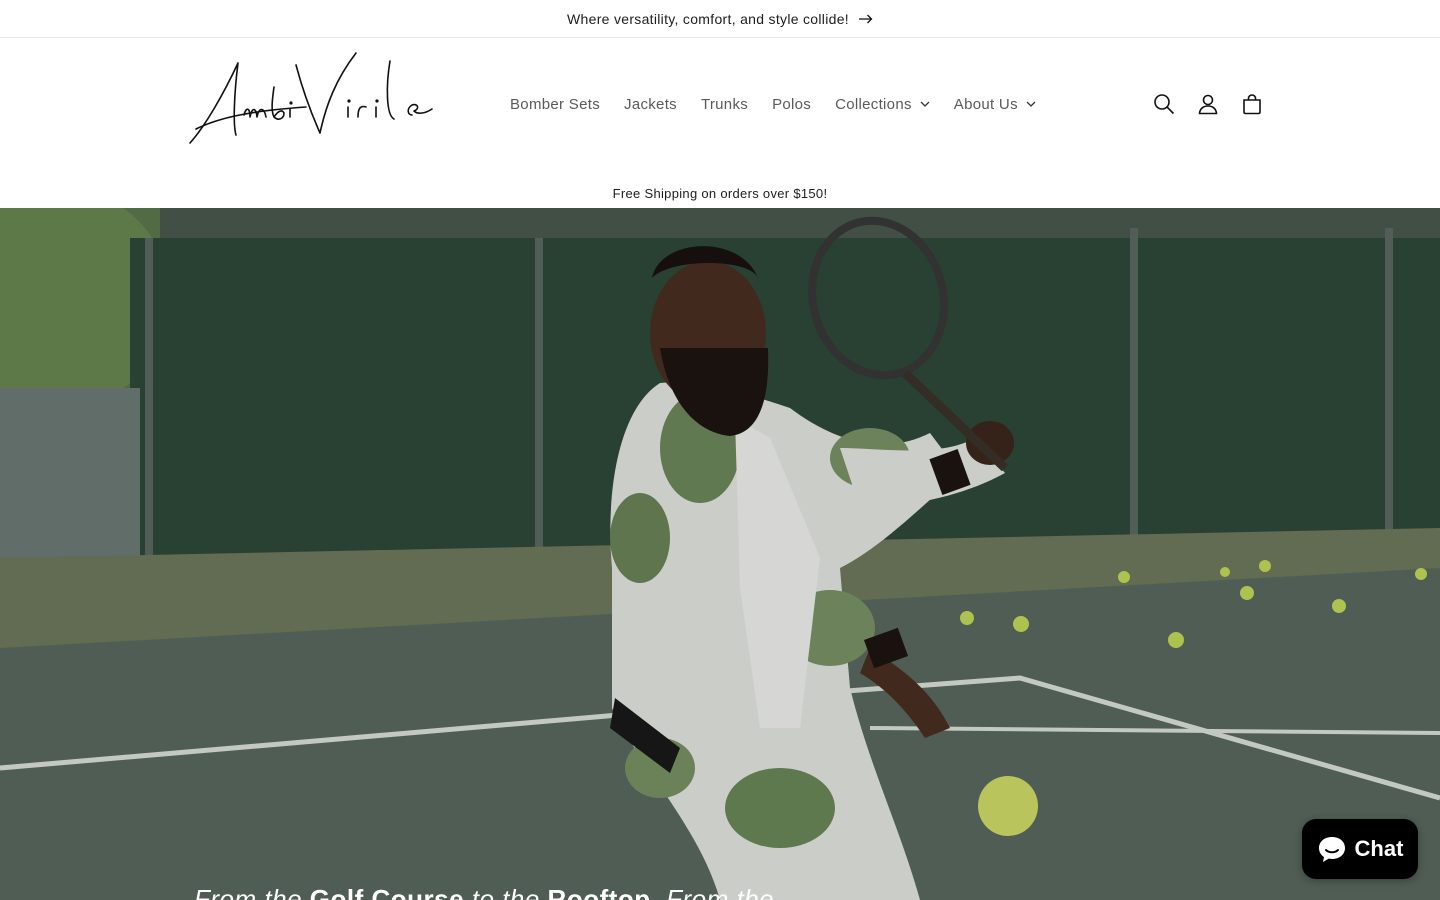 The image size is (1440, 900). Describe the element at coordinates (387, 892) in the screenshot. I see `hero-text-bold: Golf Course` at that location.